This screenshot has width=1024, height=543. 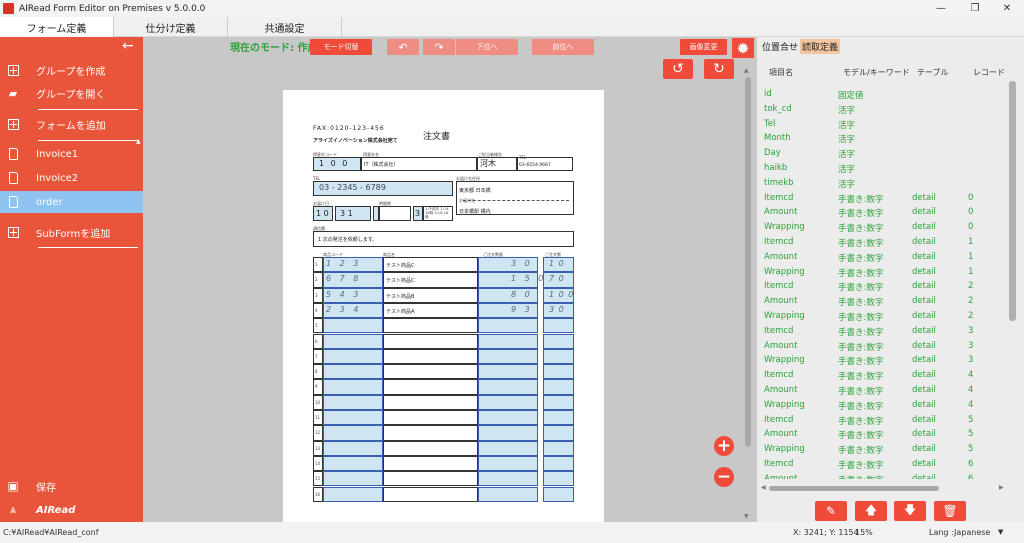 What do you see at coordinates (743, 48) in the screenshot?
I see `gear-icon: ✹` at bounding box center [743, 48].